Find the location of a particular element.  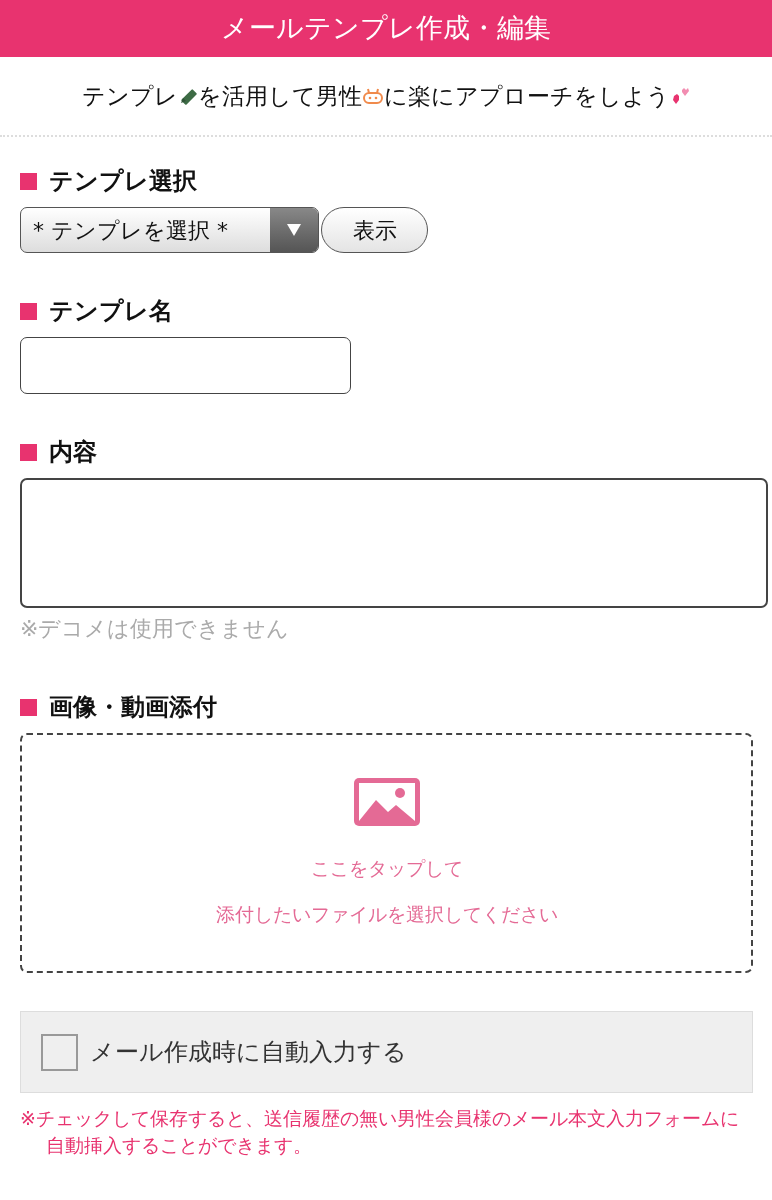

auto-input-note: ※チェックして保存すると、送信履歴の無い男性会員様のメール本文入力フォームに自動挿入することができます。 is located at coordinates (380, 1132).